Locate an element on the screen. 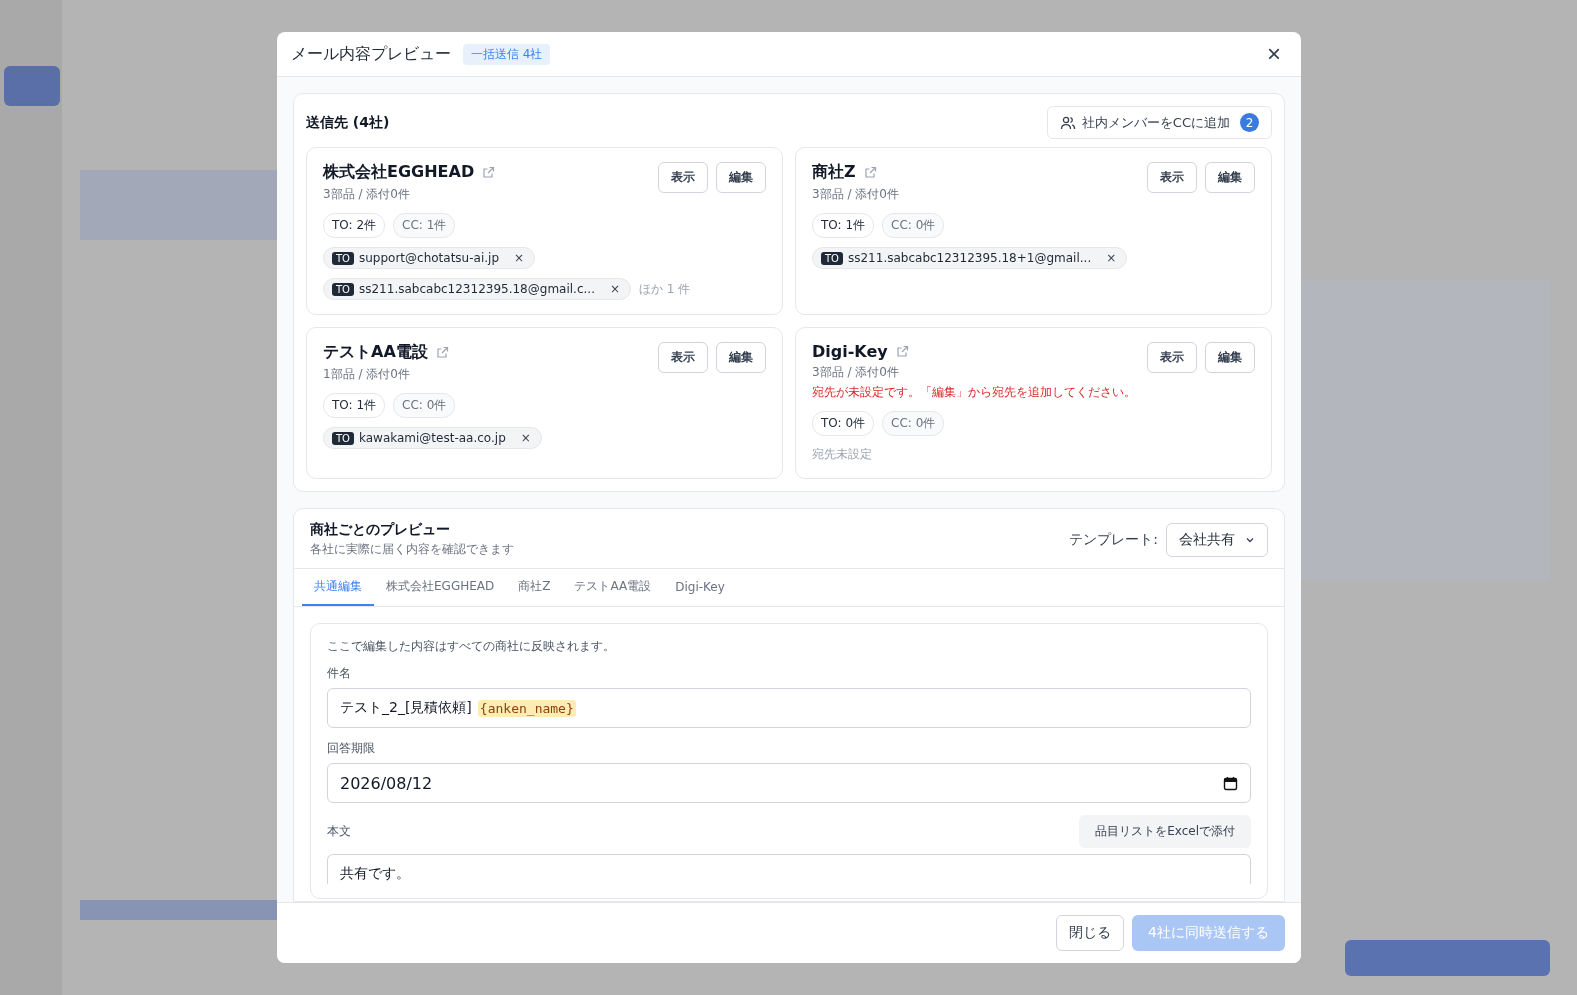 This screenshot has width=1577, height=995. dialog-title: メール内容プレビュー is located at coordinates (371, 54).